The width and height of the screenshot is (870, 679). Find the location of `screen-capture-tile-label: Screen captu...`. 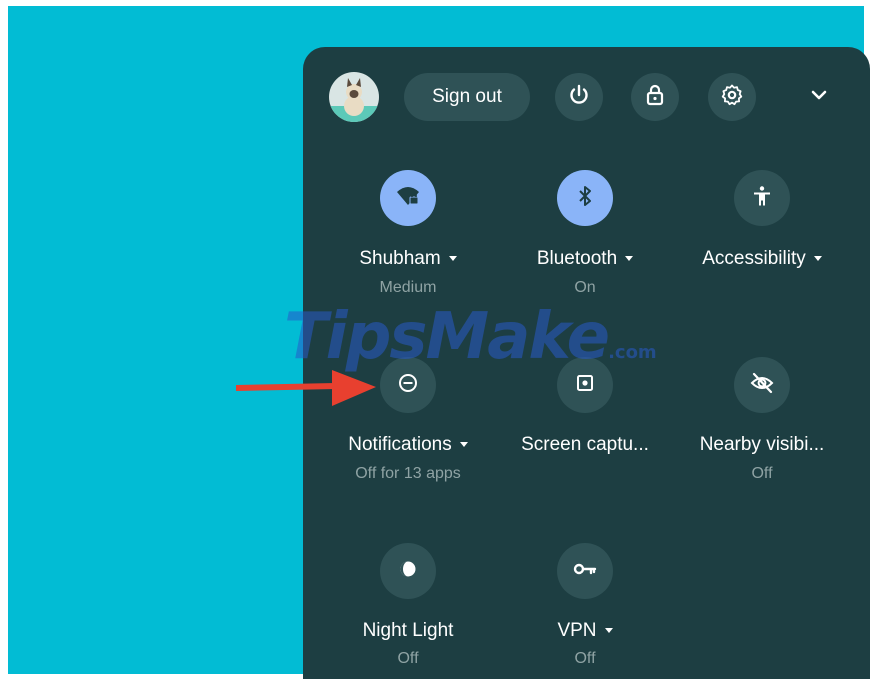

screen-capture-tile-label: Screen captu... is located at coordinates (585, 445).